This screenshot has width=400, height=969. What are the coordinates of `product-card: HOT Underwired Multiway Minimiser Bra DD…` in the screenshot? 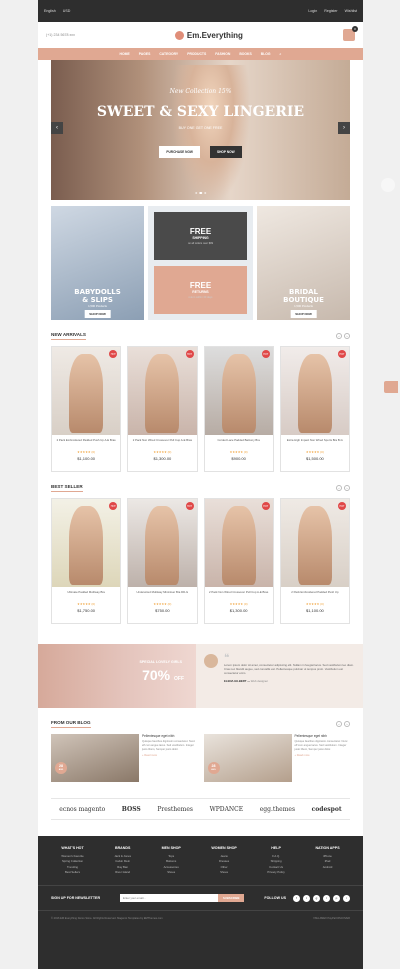 It's located at (162, 561).